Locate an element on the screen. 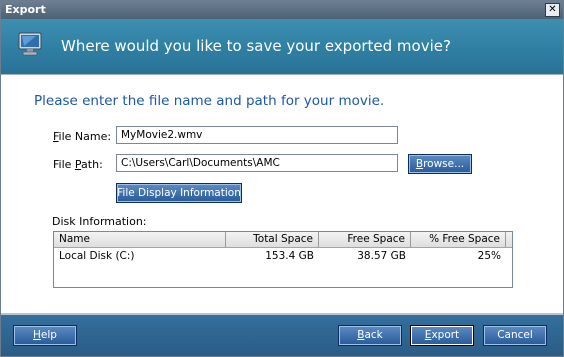 The height and width of the screenshot is (357, 564). cancel-button: Cancel is located at coordinates (515, 335).